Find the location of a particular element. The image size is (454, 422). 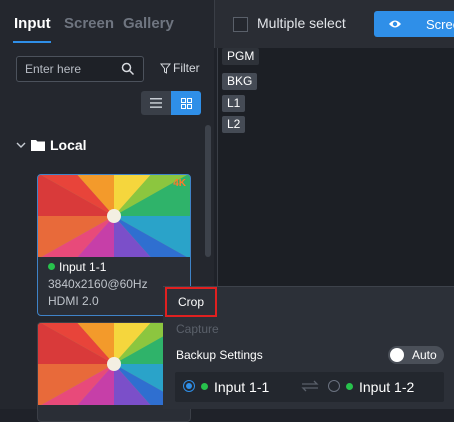

view-toggle is located at coordinates (171, 103).